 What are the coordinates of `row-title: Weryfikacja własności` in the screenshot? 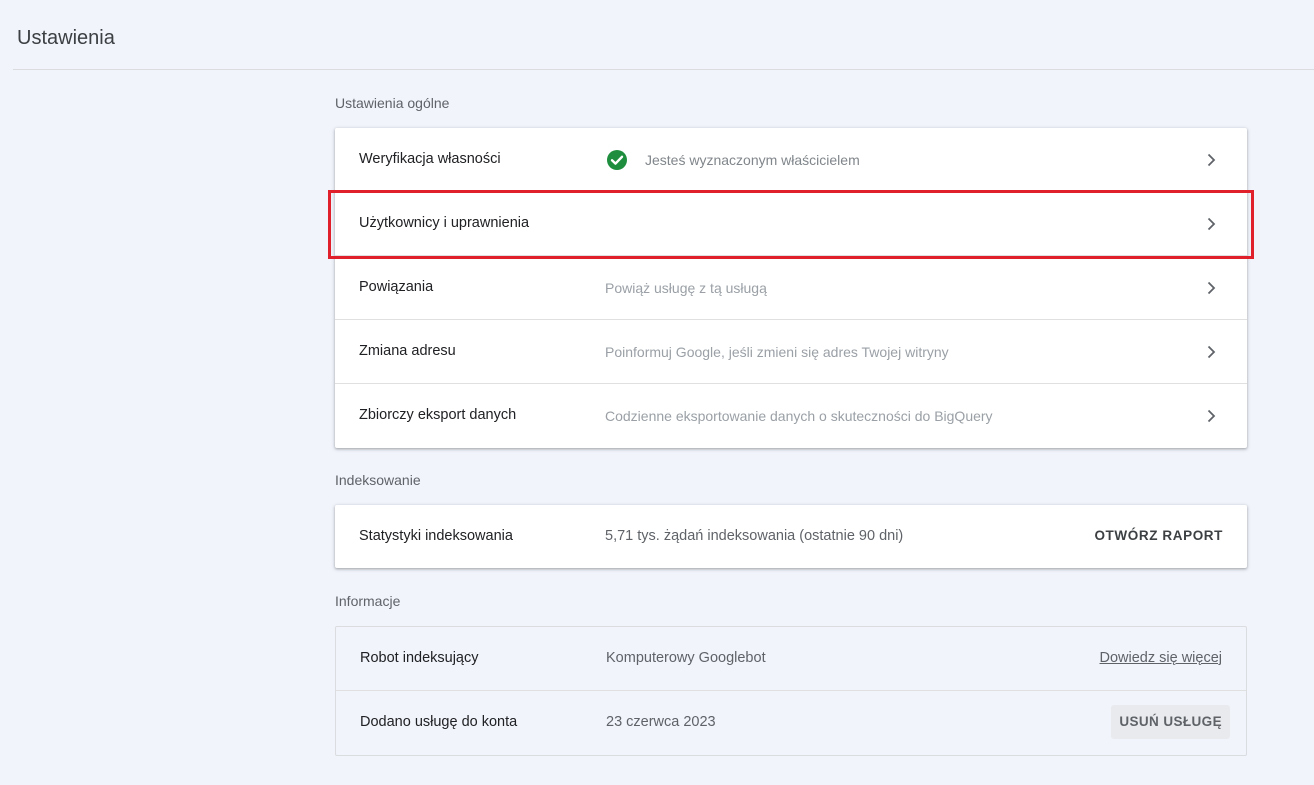 It's located at (430, 159).